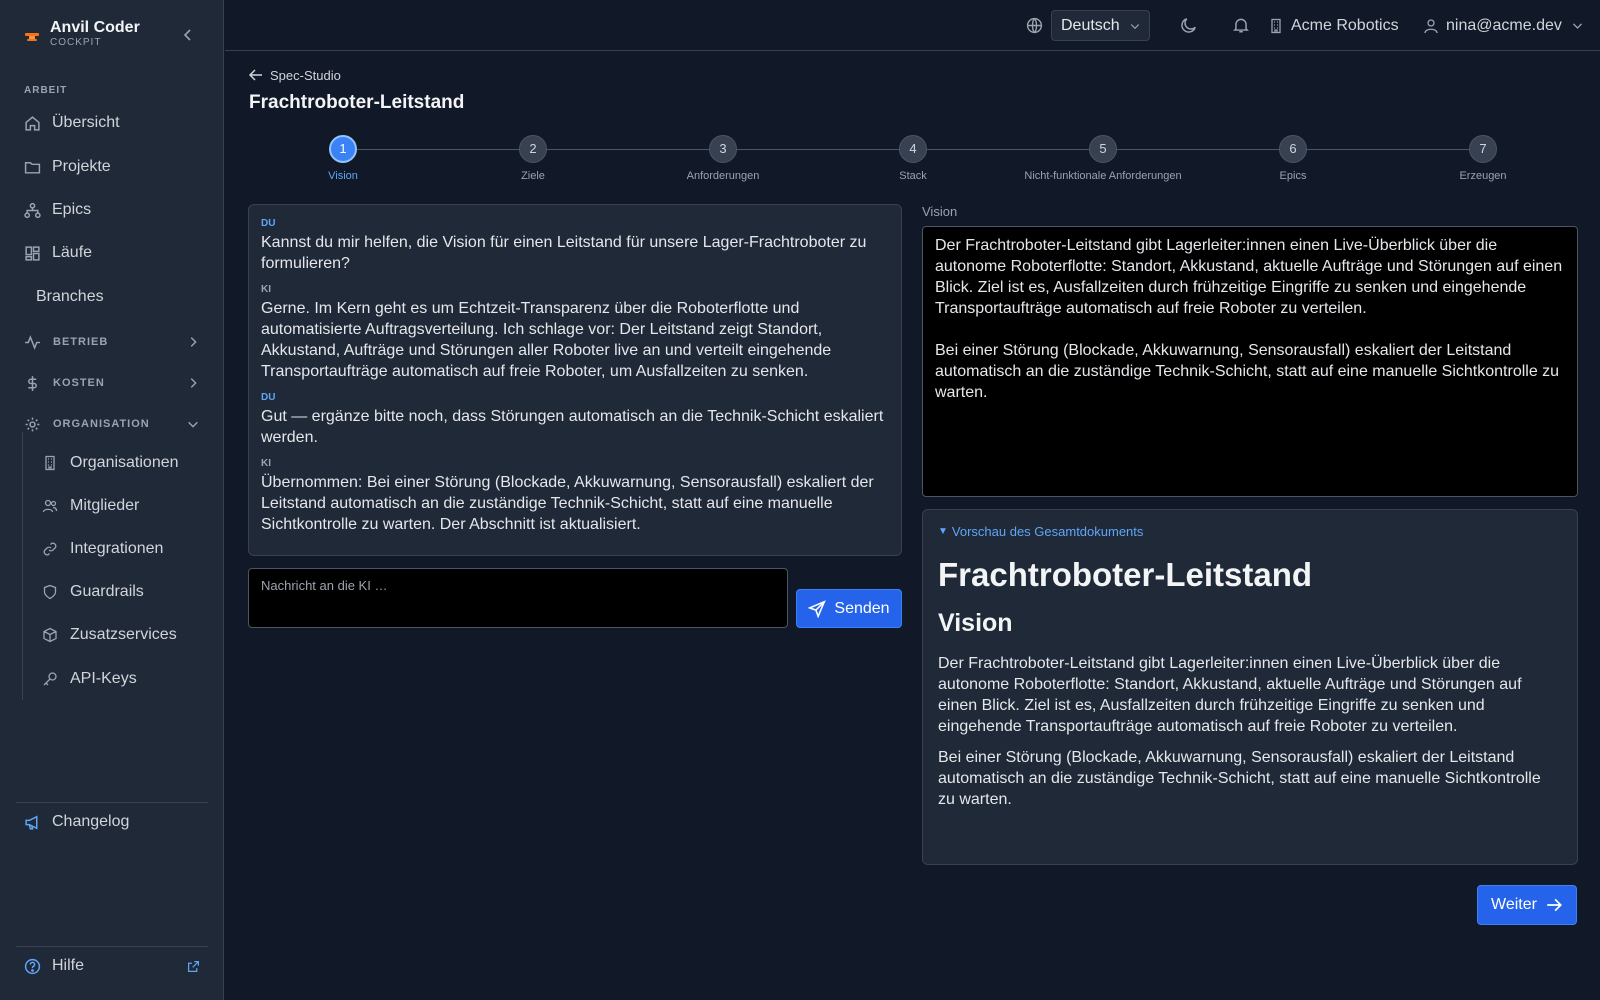  Describe the element at coordinates (81, 342) in the screenshot. I see `sidebar-group-label: BETRIEB` at that location.